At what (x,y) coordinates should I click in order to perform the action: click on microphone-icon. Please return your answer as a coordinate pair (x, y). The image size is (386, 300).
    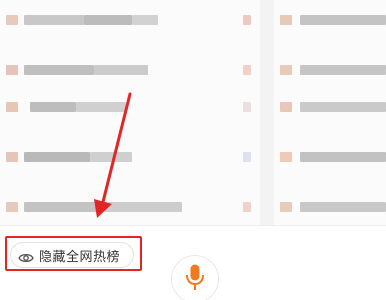
    Looking at the image, I should click on (195, 278).